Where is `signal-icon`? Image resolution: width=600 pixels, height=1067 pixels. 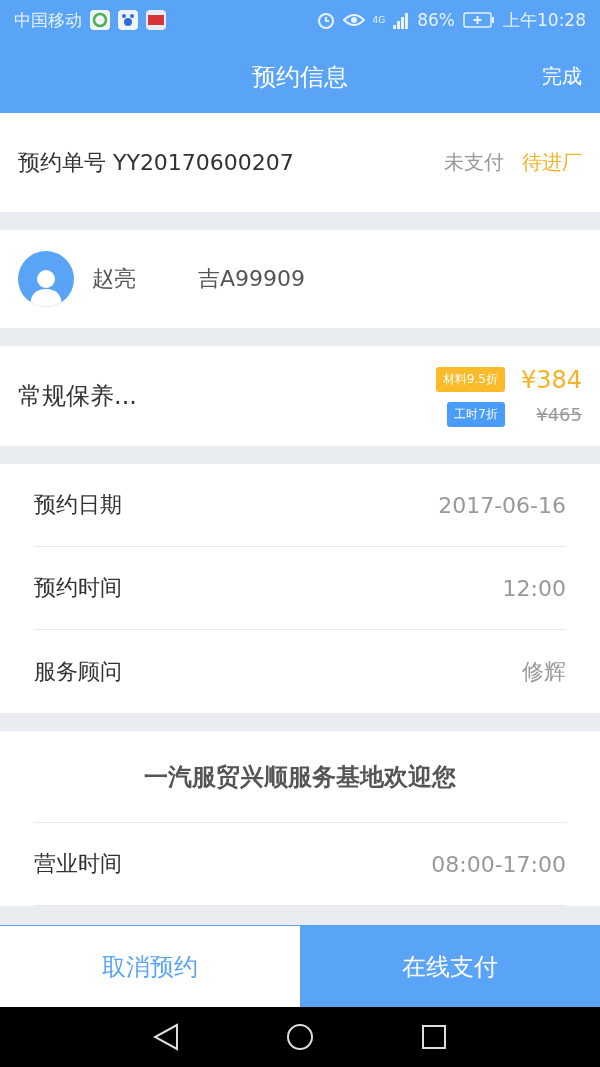
signal-icon is located at coordinates (401, 20).